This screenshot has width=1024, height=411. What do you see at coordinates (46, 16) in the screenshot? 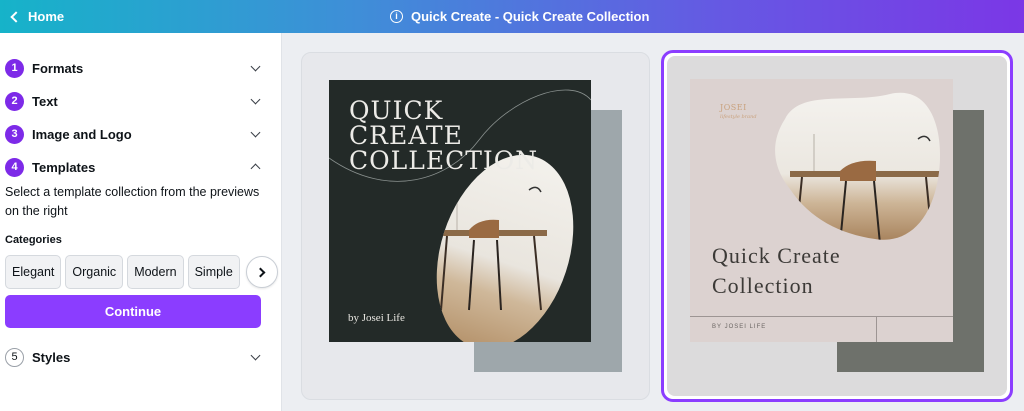
I see `home-label: Home` at bounding box center [46, 16].